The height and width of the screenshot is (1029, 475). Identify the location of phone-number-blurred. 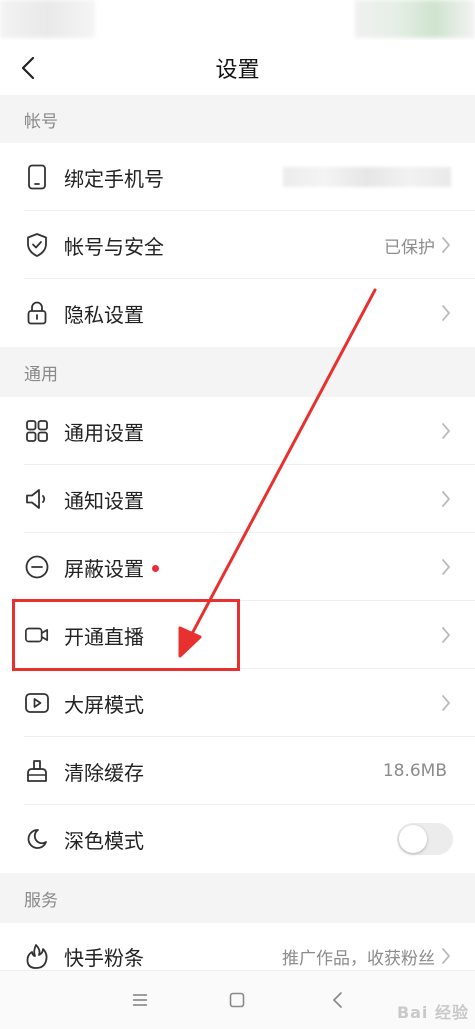
(367, 177).